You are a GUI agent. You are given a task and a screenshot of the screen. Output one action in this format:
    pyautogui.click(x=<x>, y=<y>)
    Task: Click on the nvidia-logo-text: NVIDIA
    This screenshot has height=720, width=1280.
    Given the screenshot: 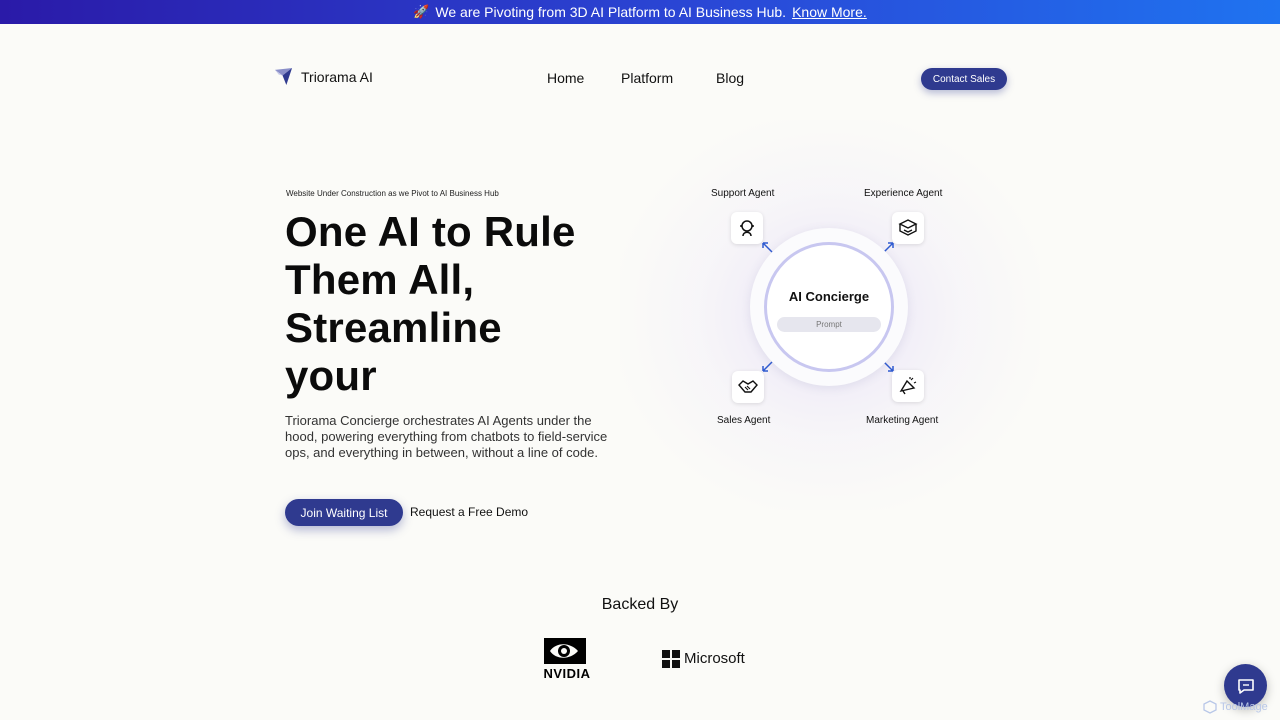 What is the action you would take?
    pyautogui.click(x=567, y=673)
    